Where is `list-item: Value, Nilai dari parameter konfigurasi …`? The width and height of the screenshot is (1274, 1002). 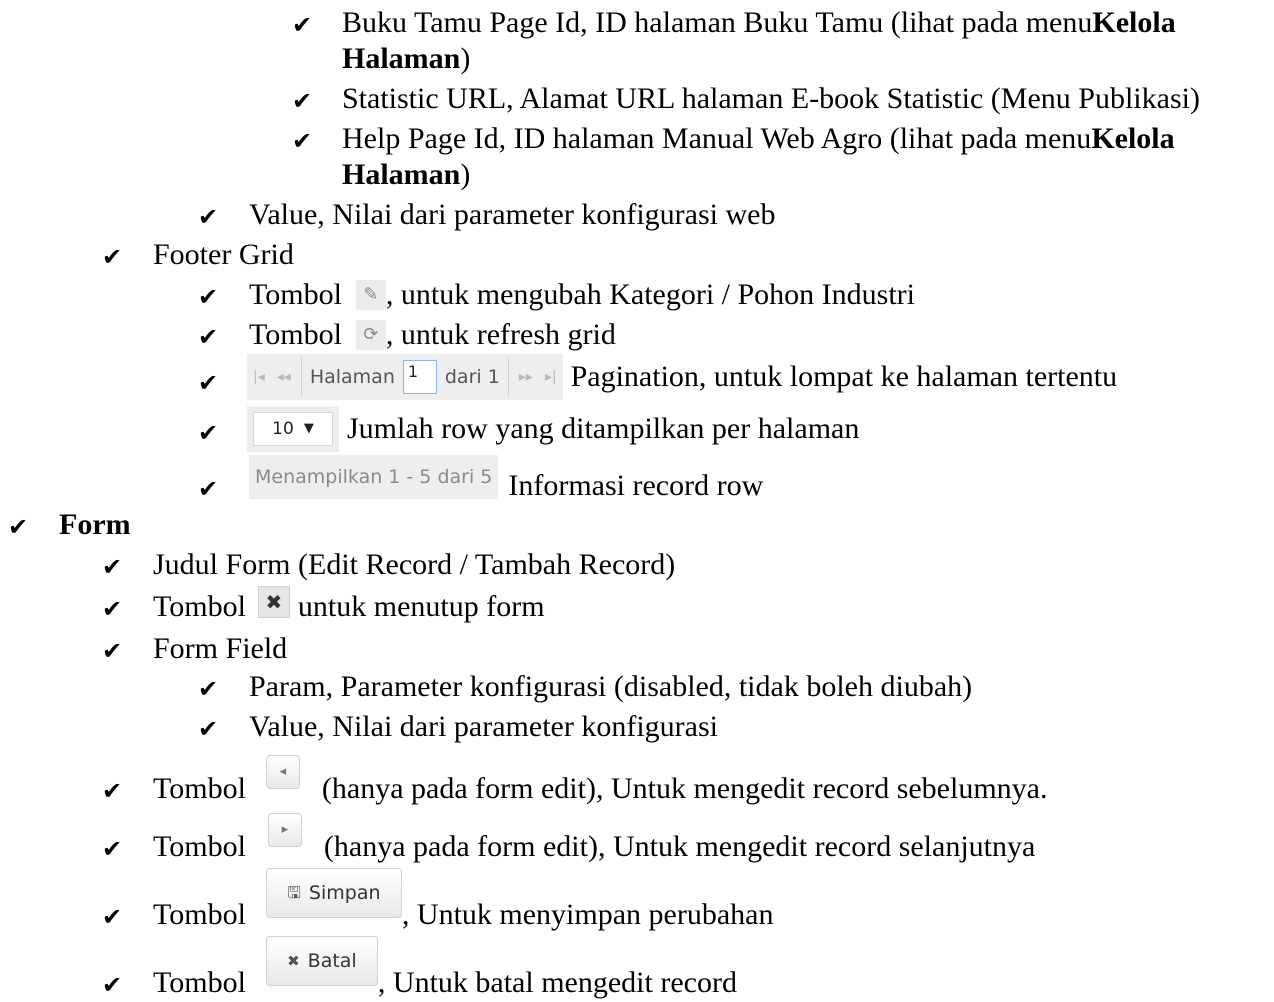
list-item: Value, Nilai dari parameter konfigurasi … is located at coordinates (512, 214).